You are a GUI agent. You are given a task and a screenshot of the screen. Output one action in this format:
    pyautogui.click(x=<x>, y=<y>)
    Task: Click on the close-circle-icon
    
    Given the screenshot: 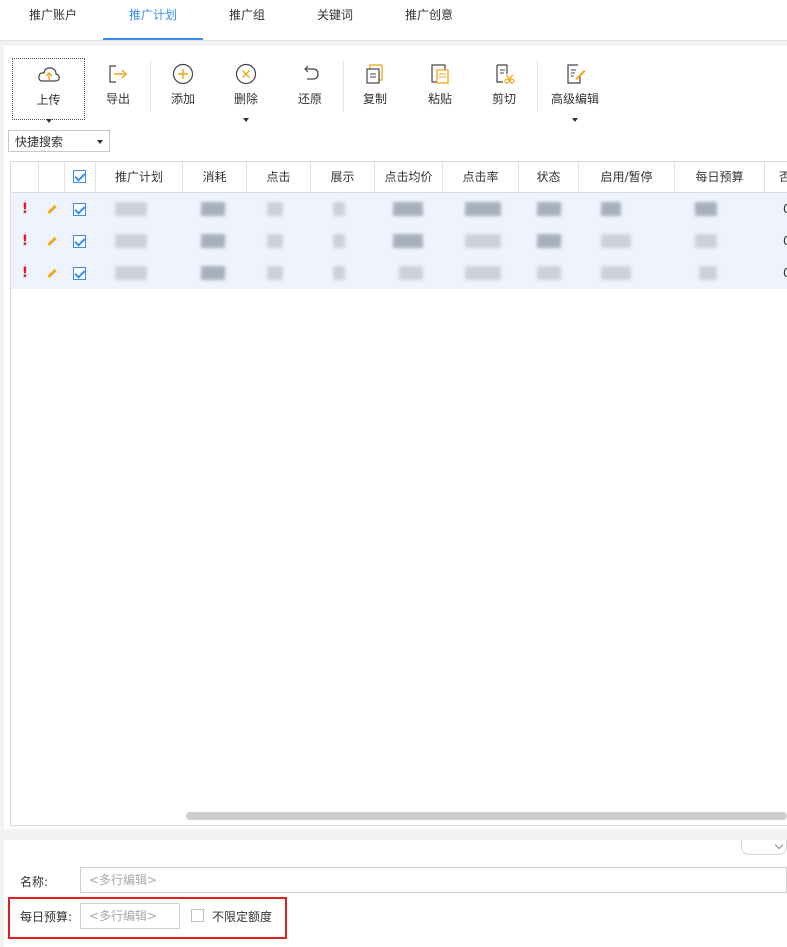 What is the action you would take?
    pyautogui.click(x=246, y=74)
    